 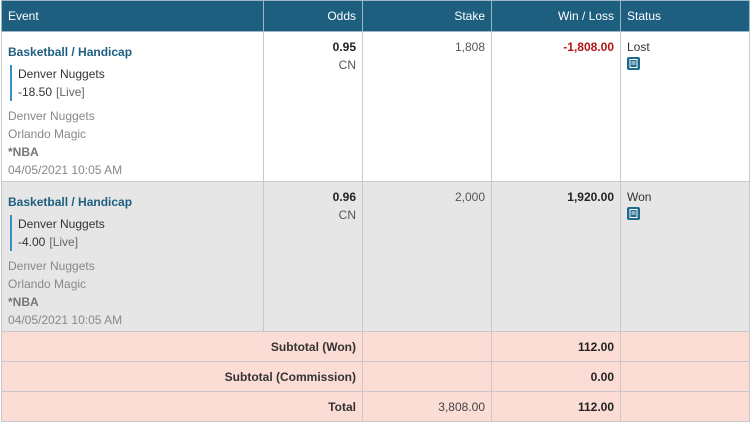 What do you see at coordinates (427, 256) in the screenshot?
I see `stake-cell: 2,000` at bounding box center [427, 256].